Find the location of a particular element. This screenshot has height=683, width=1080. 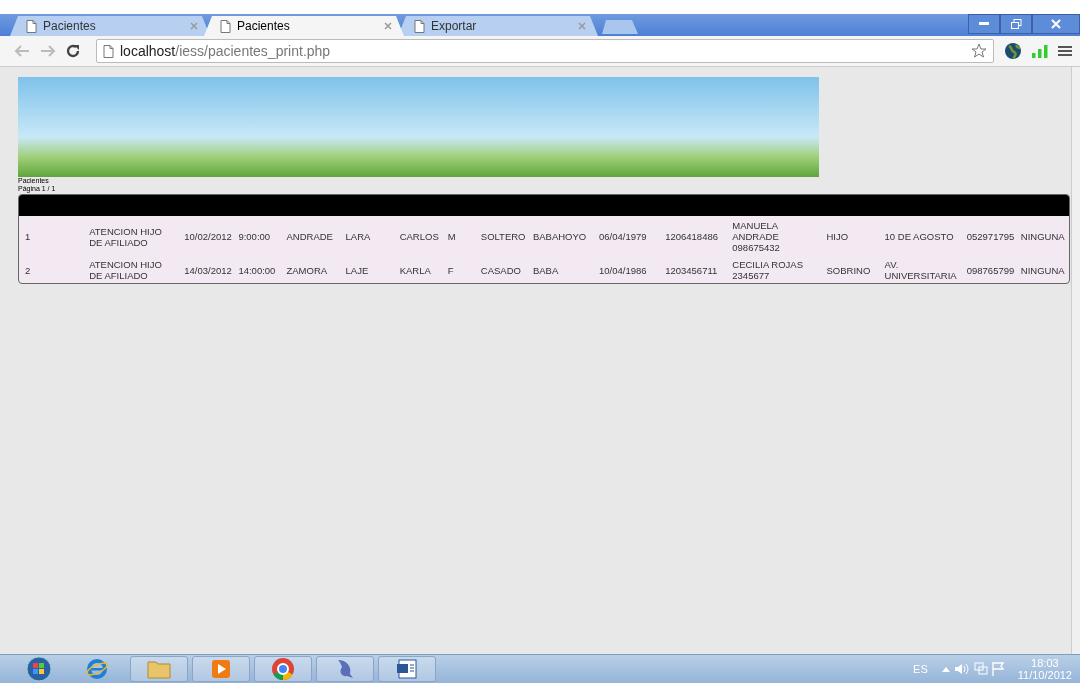

table-cell-text: 14/03/2012 is located at coordinates (208, 270).